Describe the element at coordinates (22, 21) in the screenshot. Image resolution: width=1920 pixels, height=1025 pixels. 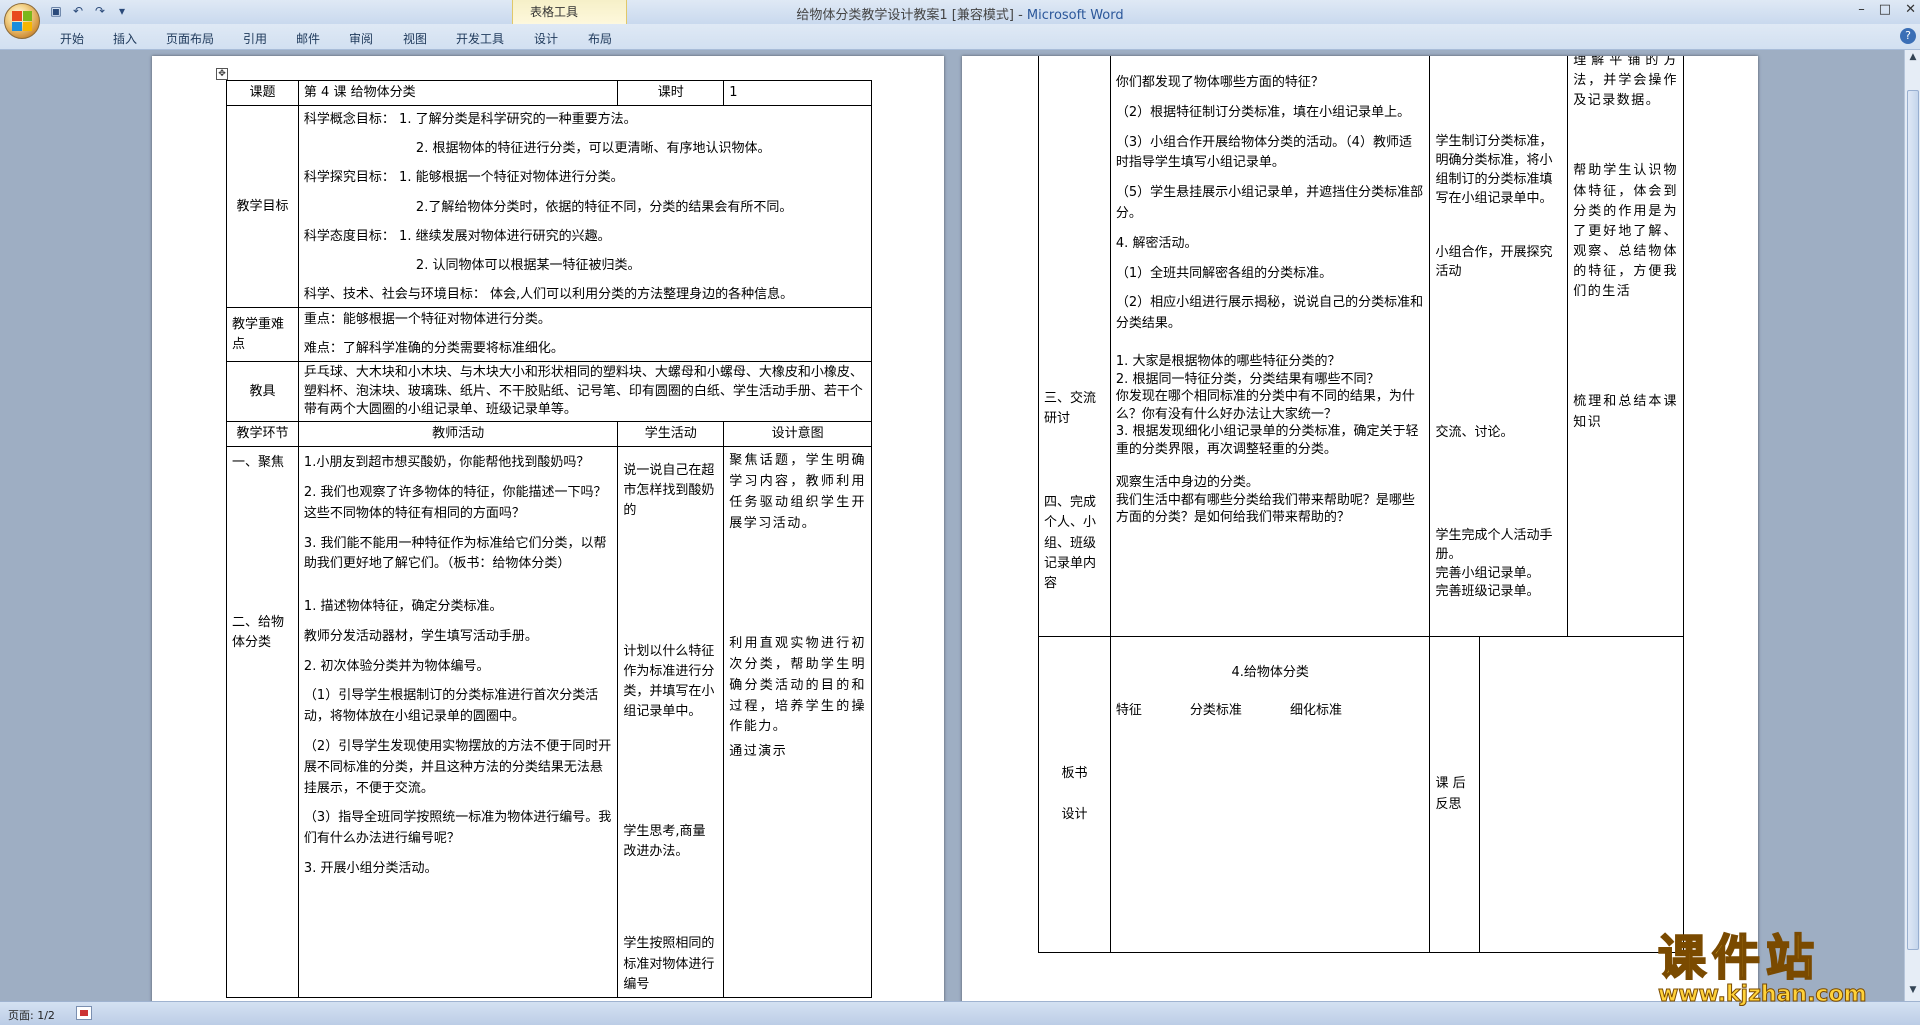
I see `office-button` at that location.